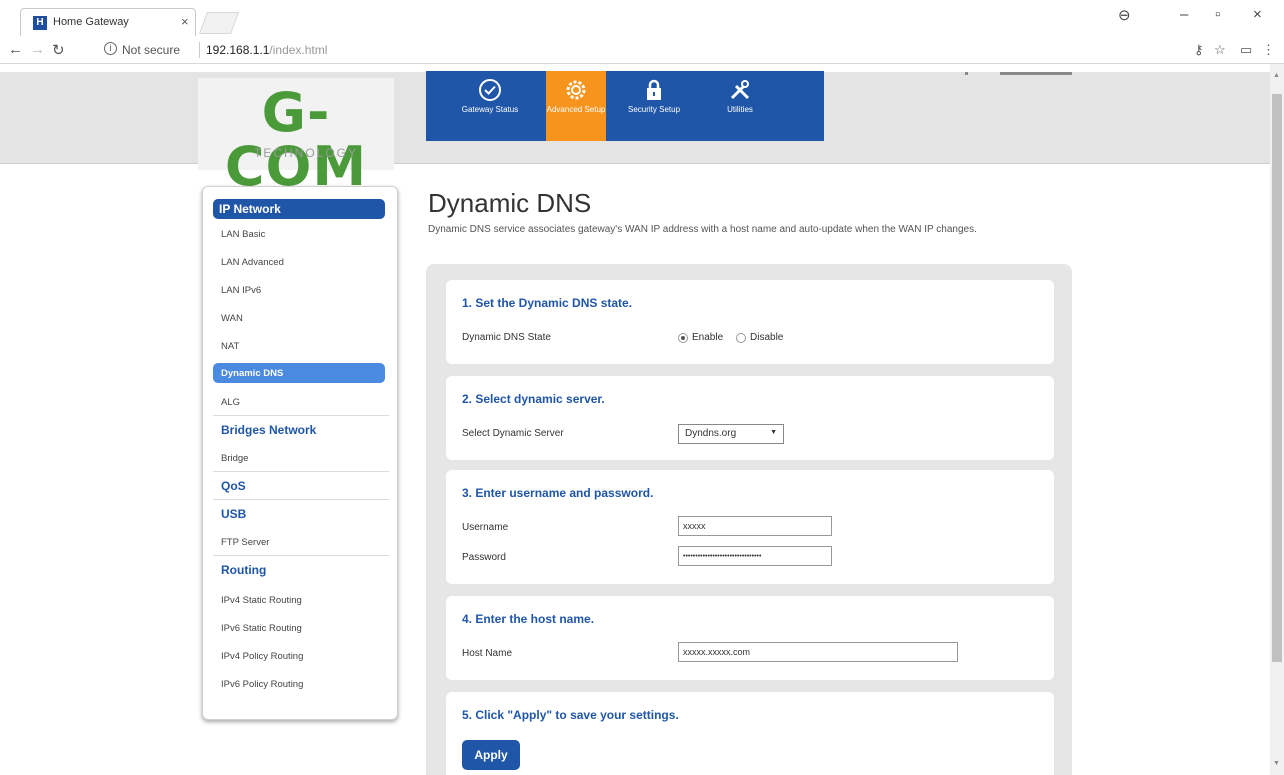 This screenshot has height=775, width=1284. What do you see at coordinates (490, 90) in the screenshot?
I see `check-circle-icon` at bounding box center [490, 90].